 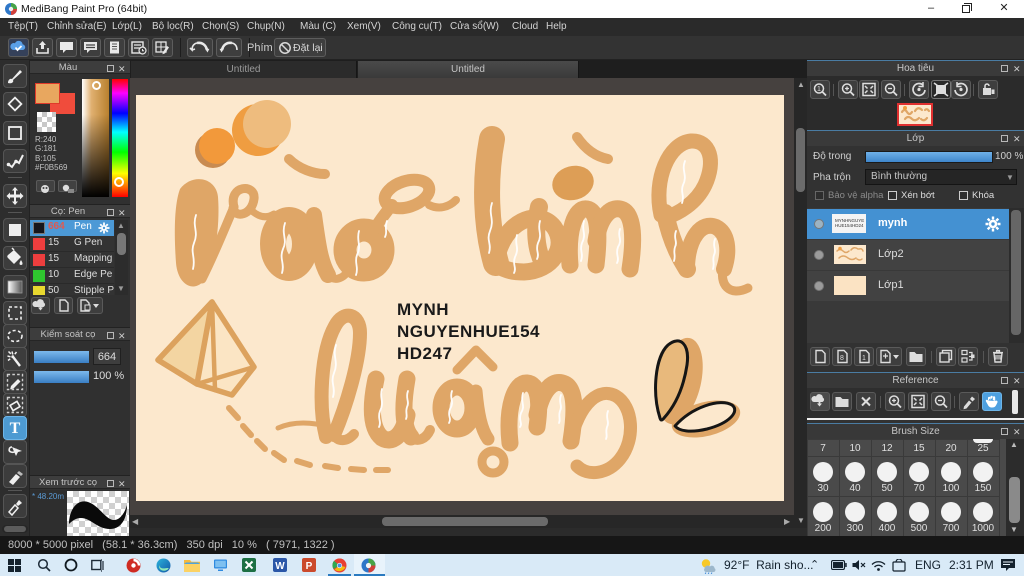 What do you see at coordinates (423, 309) in the screenshot?
I see `svg-text: MYNH` at bounding box center [423, 309].